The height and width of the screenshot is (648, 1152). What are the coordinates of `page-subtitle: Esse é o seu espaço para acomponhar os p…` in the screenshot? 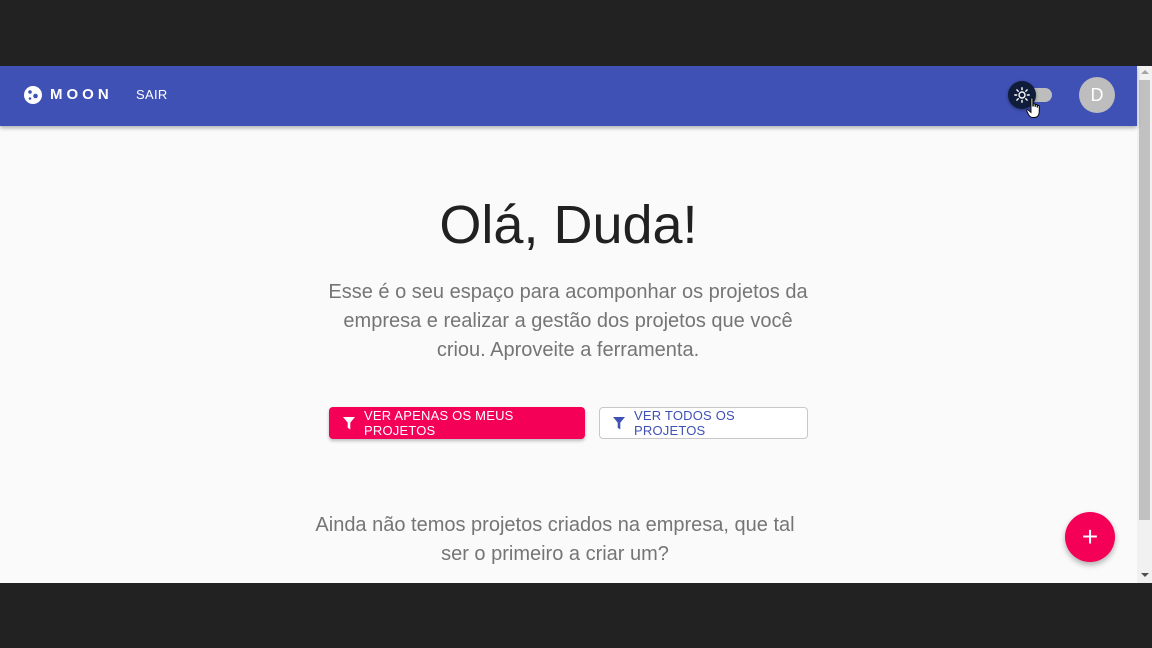 It's located at (568, 321).